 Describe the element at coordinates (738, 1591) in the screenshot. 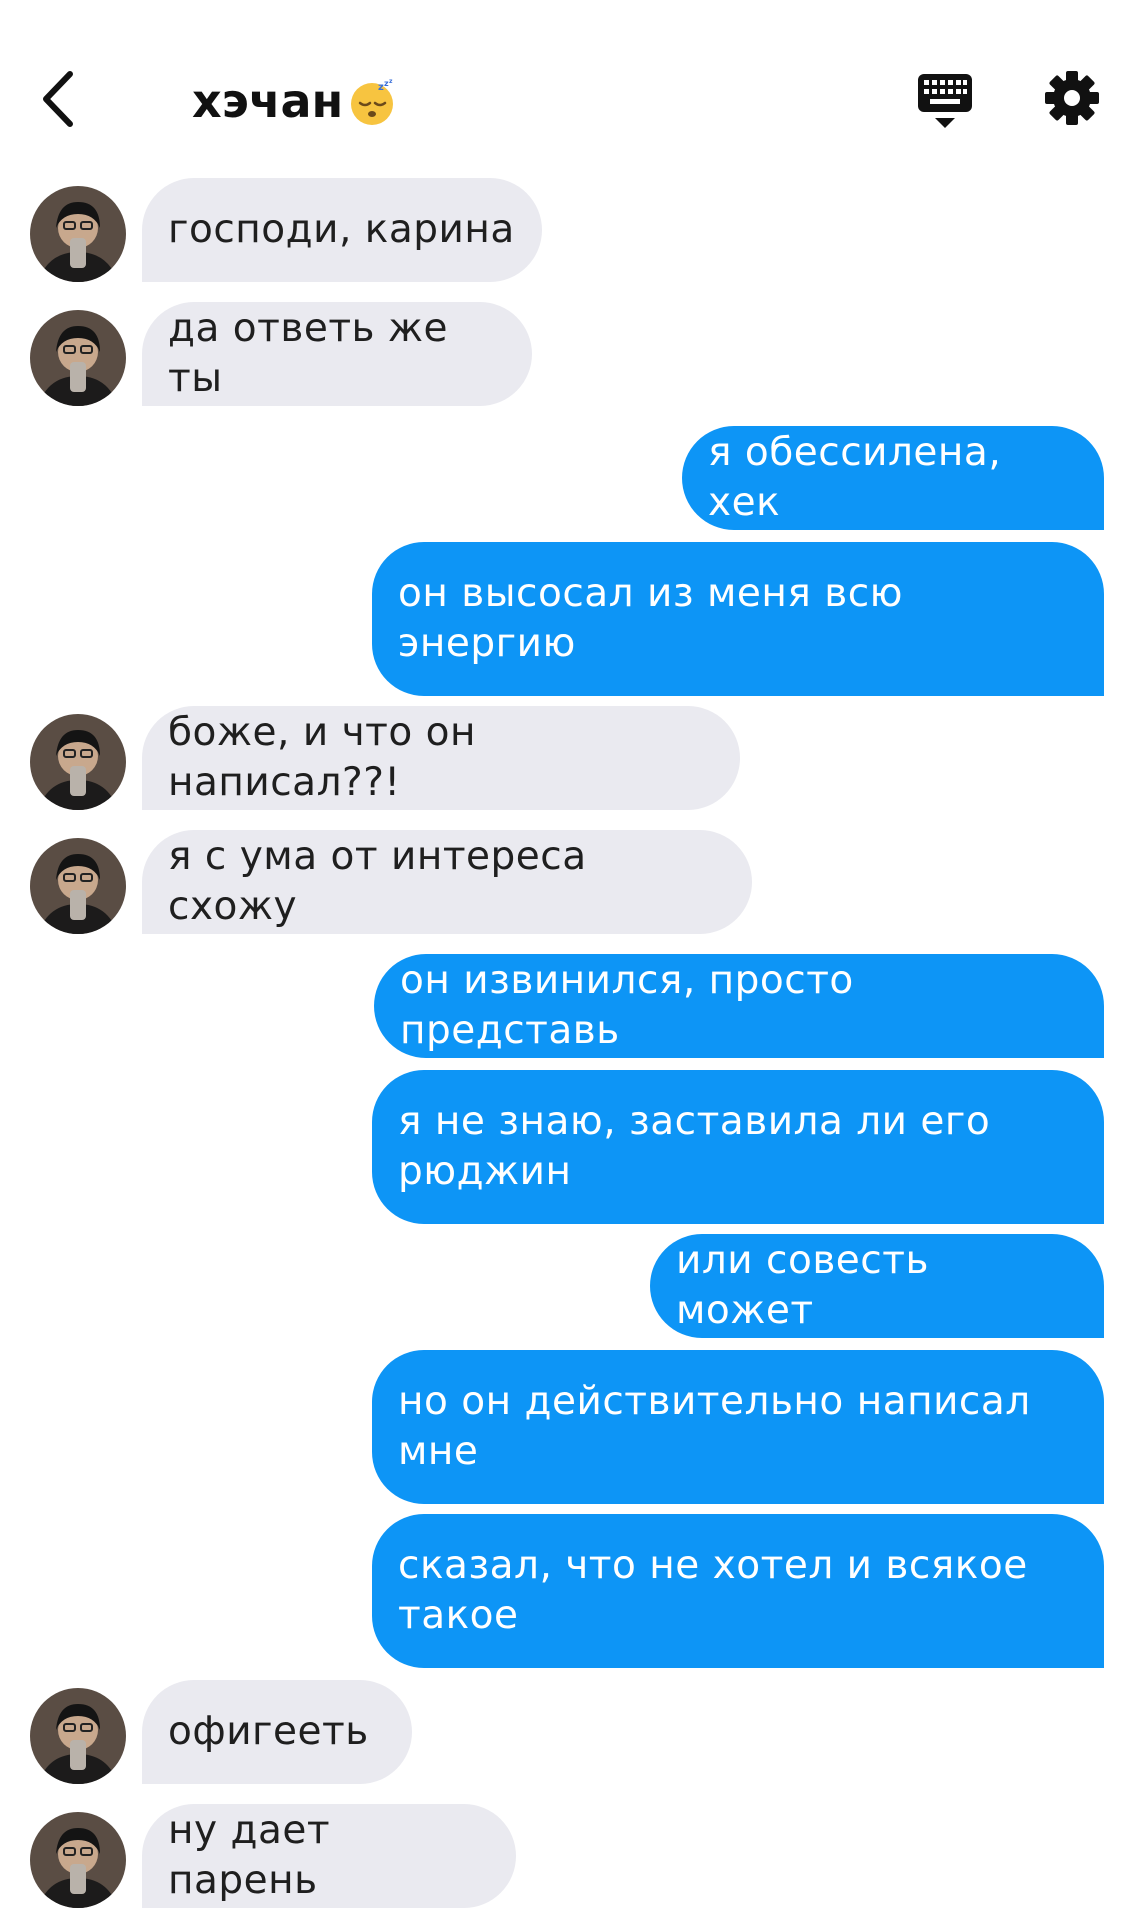

I see `message-outgoing: сказал, что не хотел и всякое такое` at that location.